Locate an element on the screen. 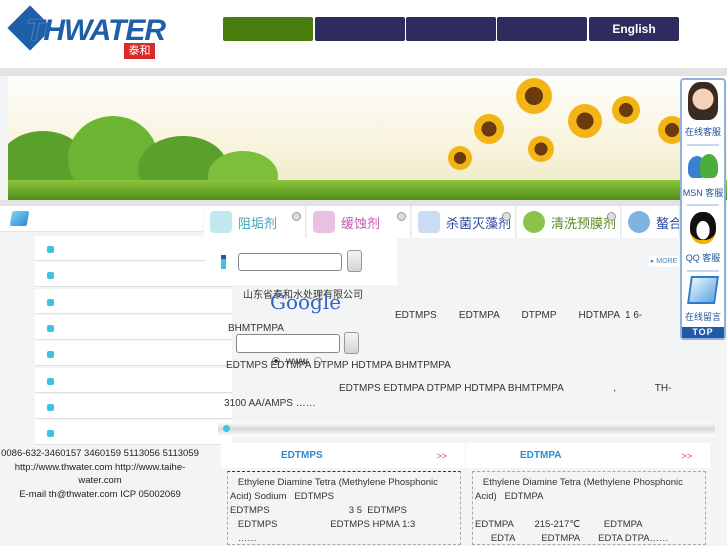 The image size is (727, 546). sprout-icon is located at coordinates (221, 222).